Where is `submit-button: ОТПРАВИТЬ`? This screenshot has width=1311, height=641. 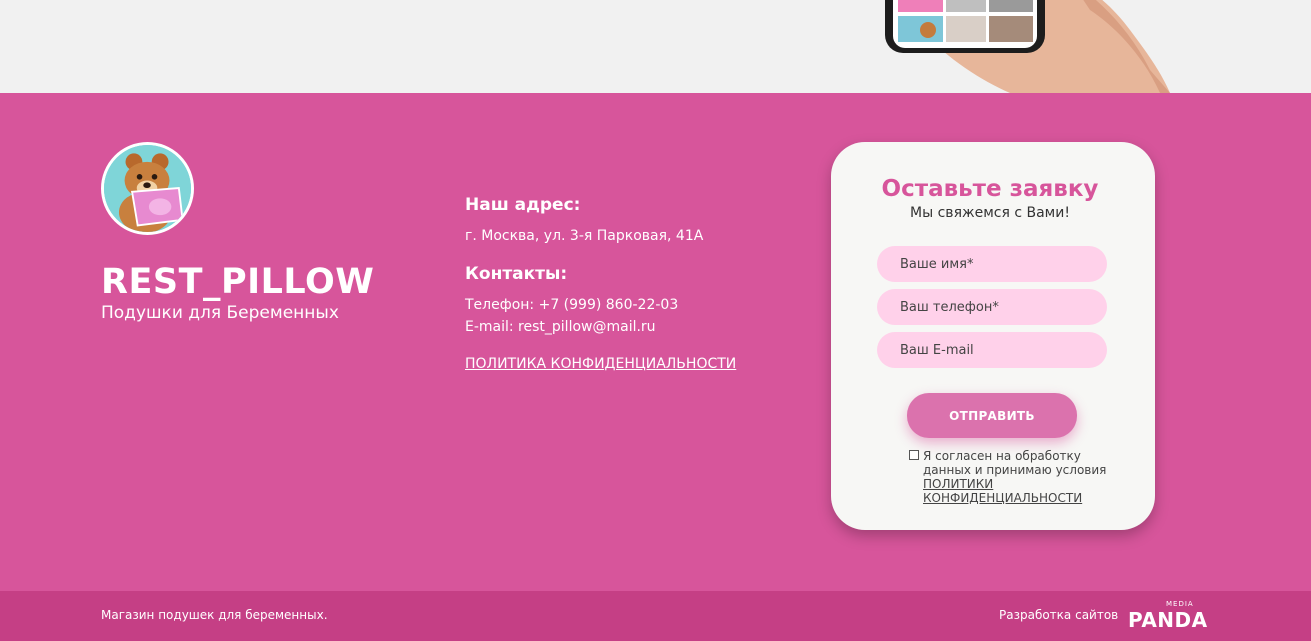
submit-button: ОТПРАВИТЬ is located at coordinates (992, 415).